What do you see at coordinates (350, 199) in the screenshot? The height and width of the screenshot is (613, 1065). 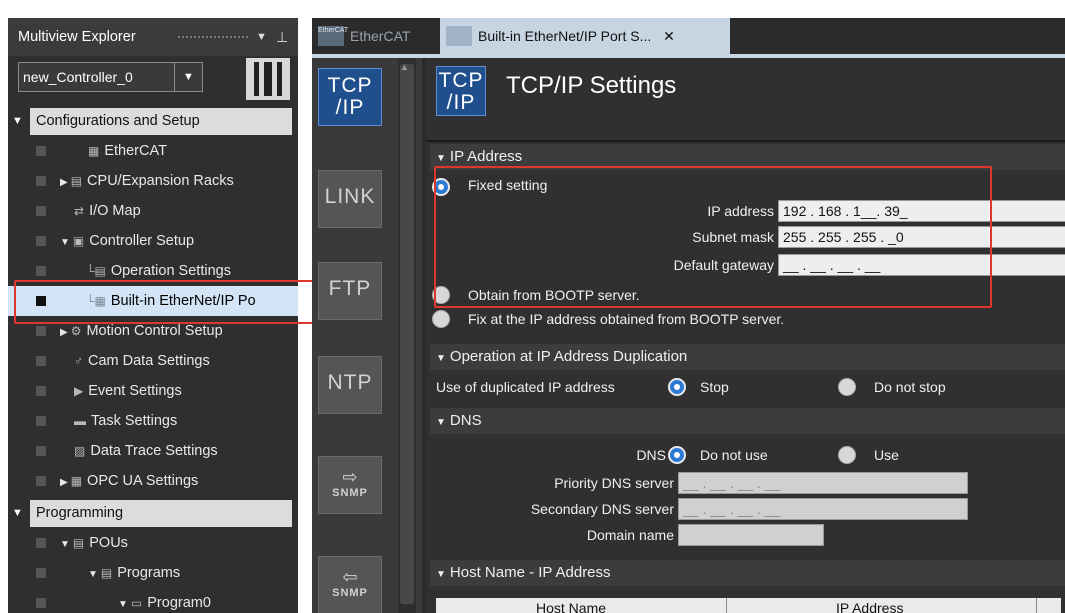 I see `nav-link-button: LINK` at bounding box center [350, 199].